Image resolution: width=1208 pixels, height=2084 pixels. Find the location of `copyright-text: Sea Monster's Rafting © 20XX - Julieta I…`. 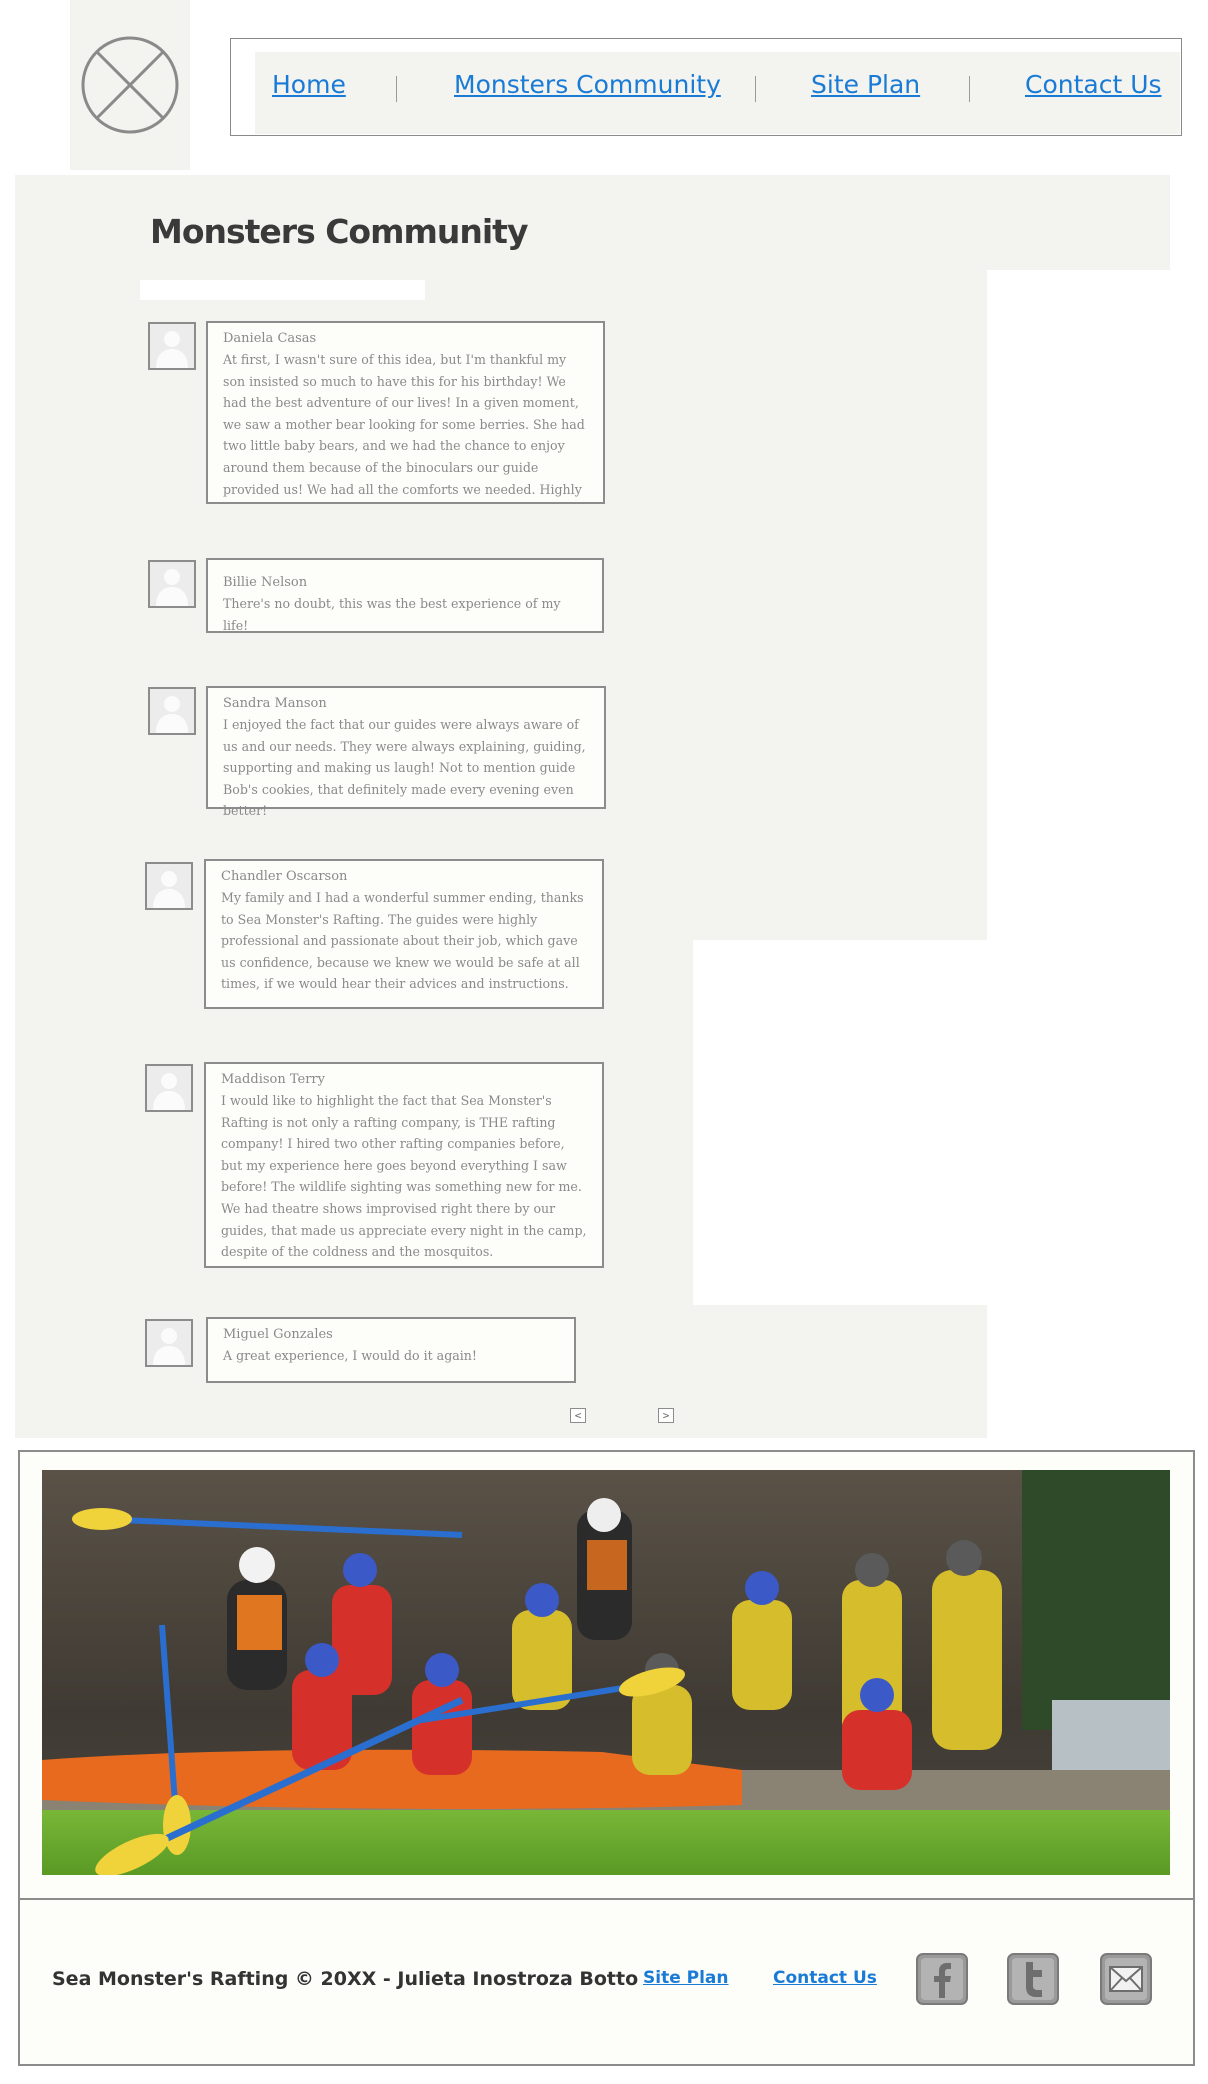

copyright-text: Sea Monster's Rafting © 20XX - Julieta I… is located at coordinates (345, 1979).